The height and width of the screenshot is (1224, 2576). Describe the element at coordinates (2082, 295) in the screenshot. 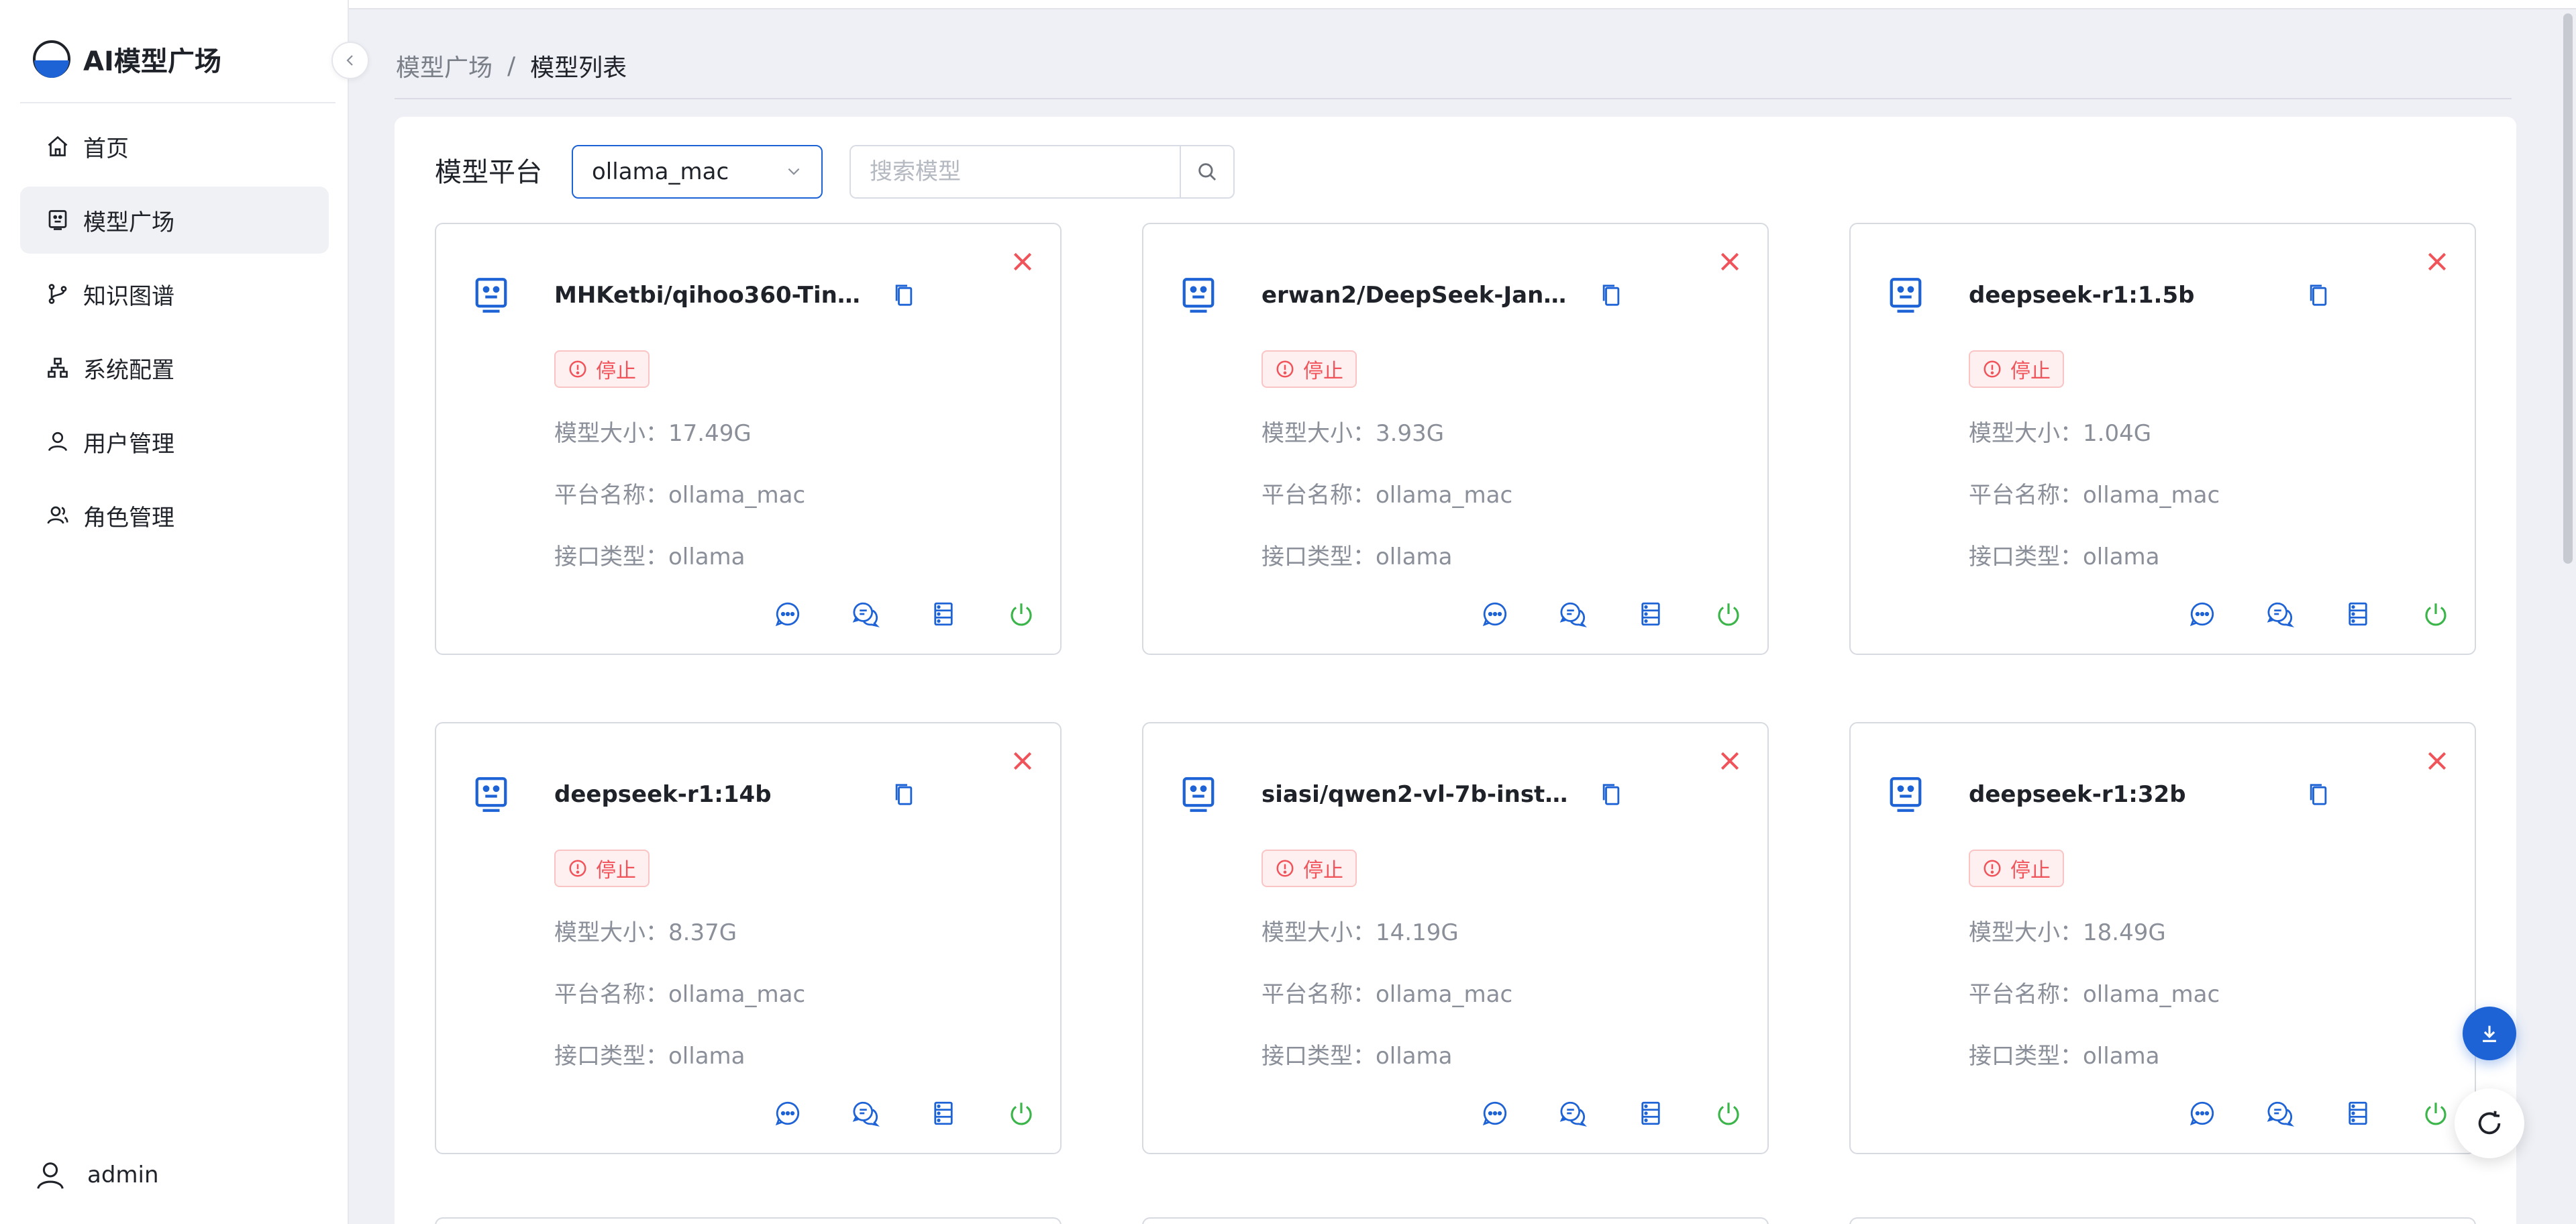

I see `model-name: deepseek-r1:1.5b` at that location.